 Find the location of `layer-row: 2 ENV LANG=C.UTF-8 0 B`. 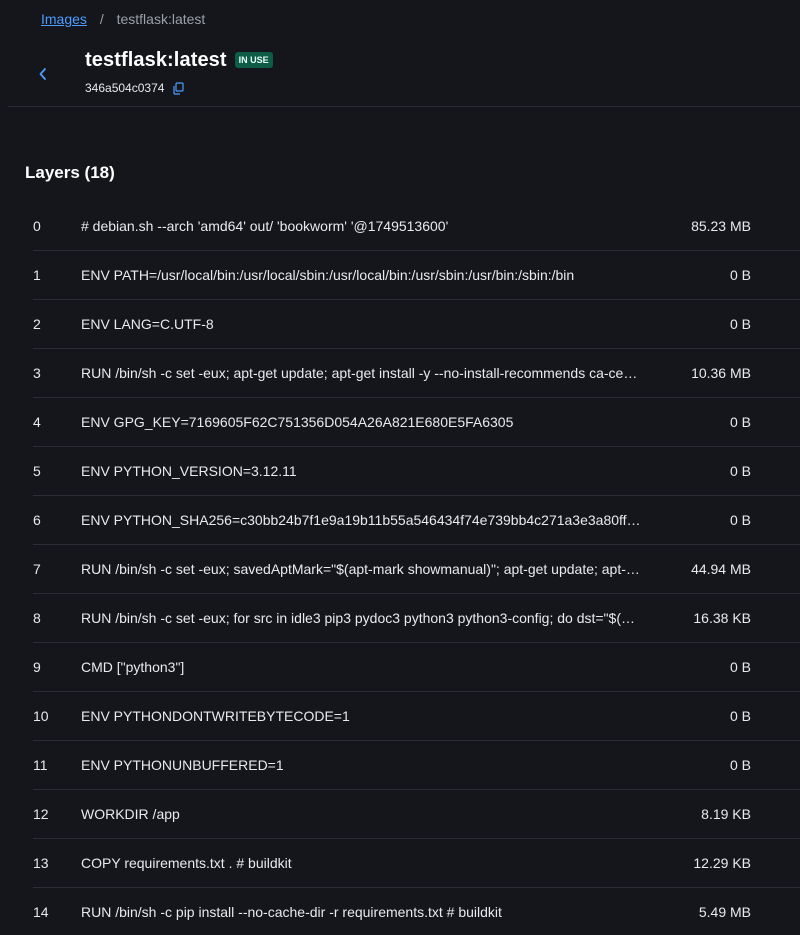

layer-row: 2 ENV LANG=C.UTF-8 0 B is located at coordinates (416, 324).